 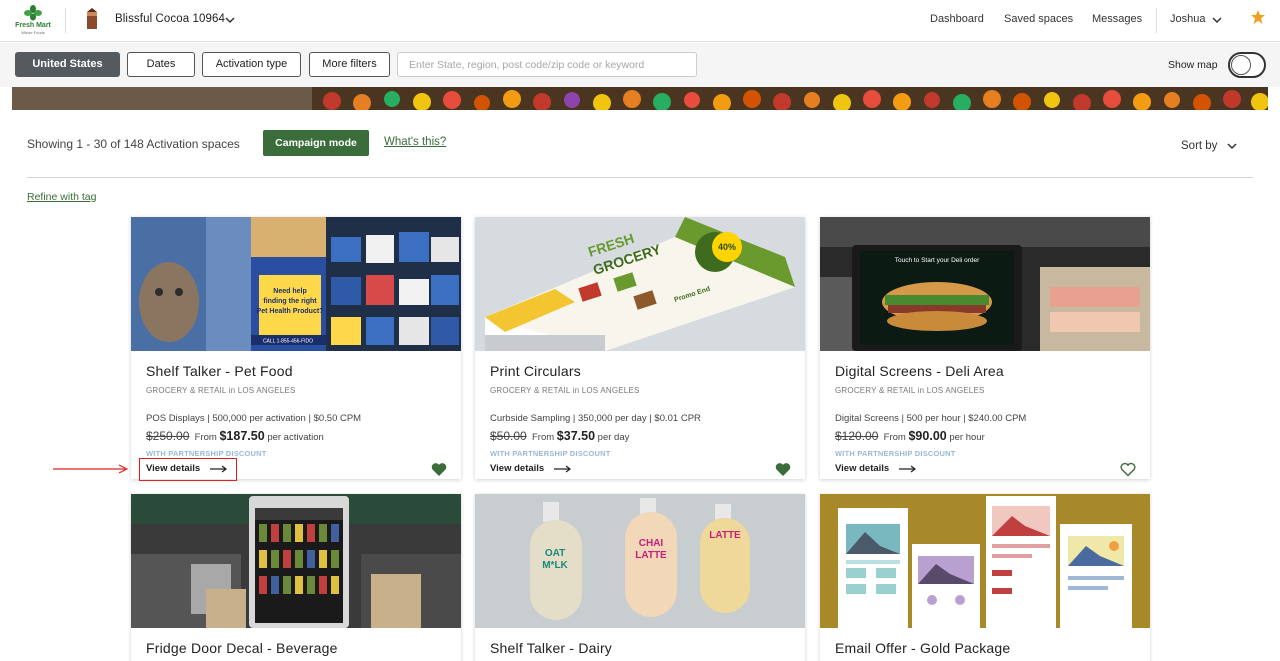 I want to click on section-divider, so click(x=640, y=177).